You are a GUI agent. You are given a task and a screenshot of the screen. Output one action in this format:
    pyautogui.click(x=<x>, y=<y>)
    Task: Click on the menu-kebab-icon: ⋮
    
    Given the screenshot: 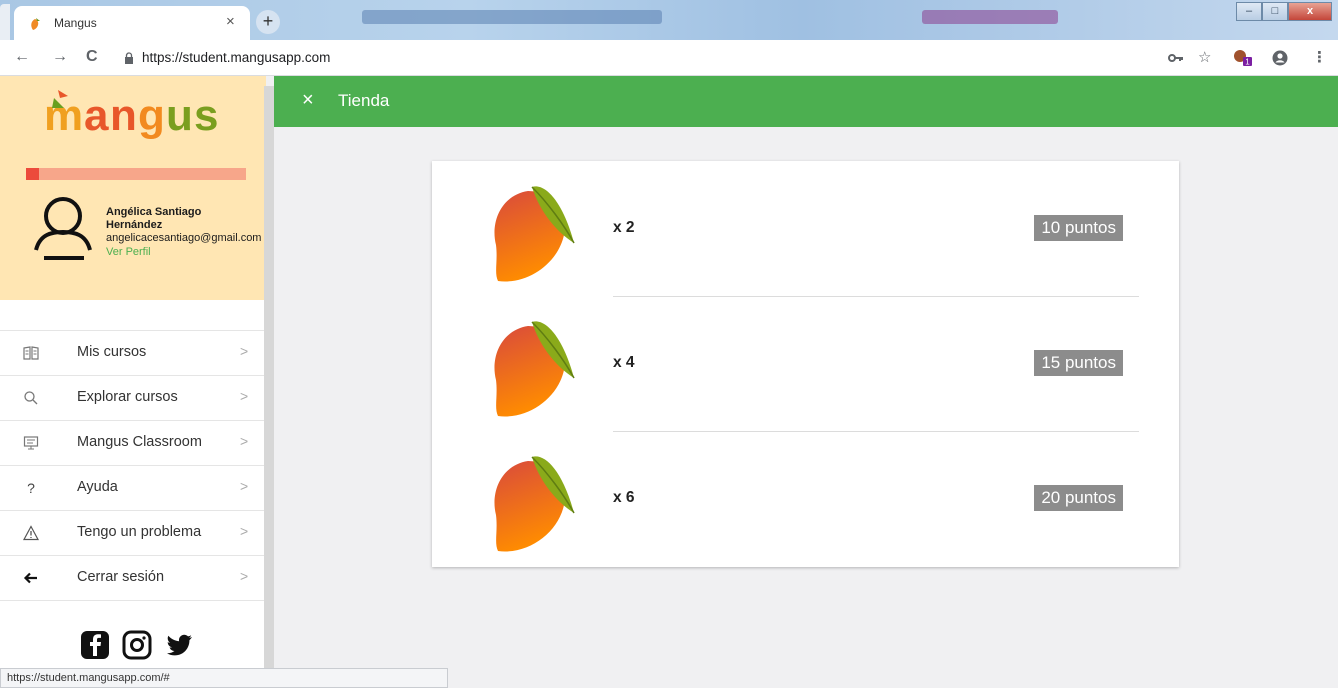 What is the action you would take?
    pyautogui.click(x=1319, y=57)
    